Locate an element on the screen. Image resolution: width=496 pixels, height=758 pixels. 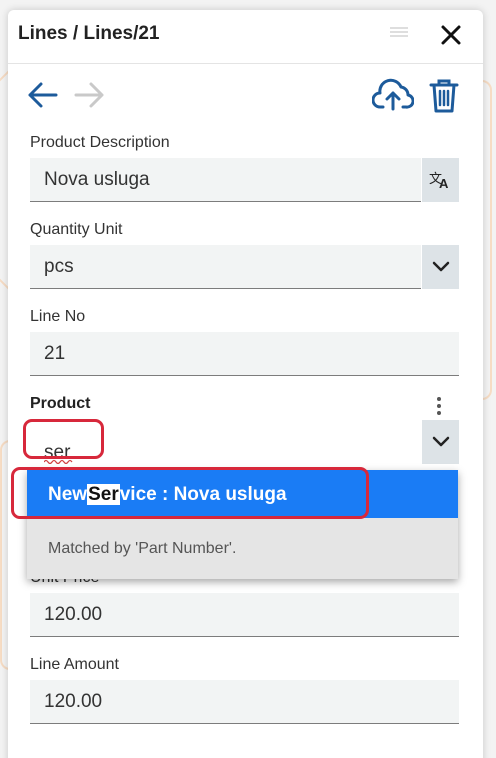
quantity-unit-select: pcs is located at coordinates (225, 267).